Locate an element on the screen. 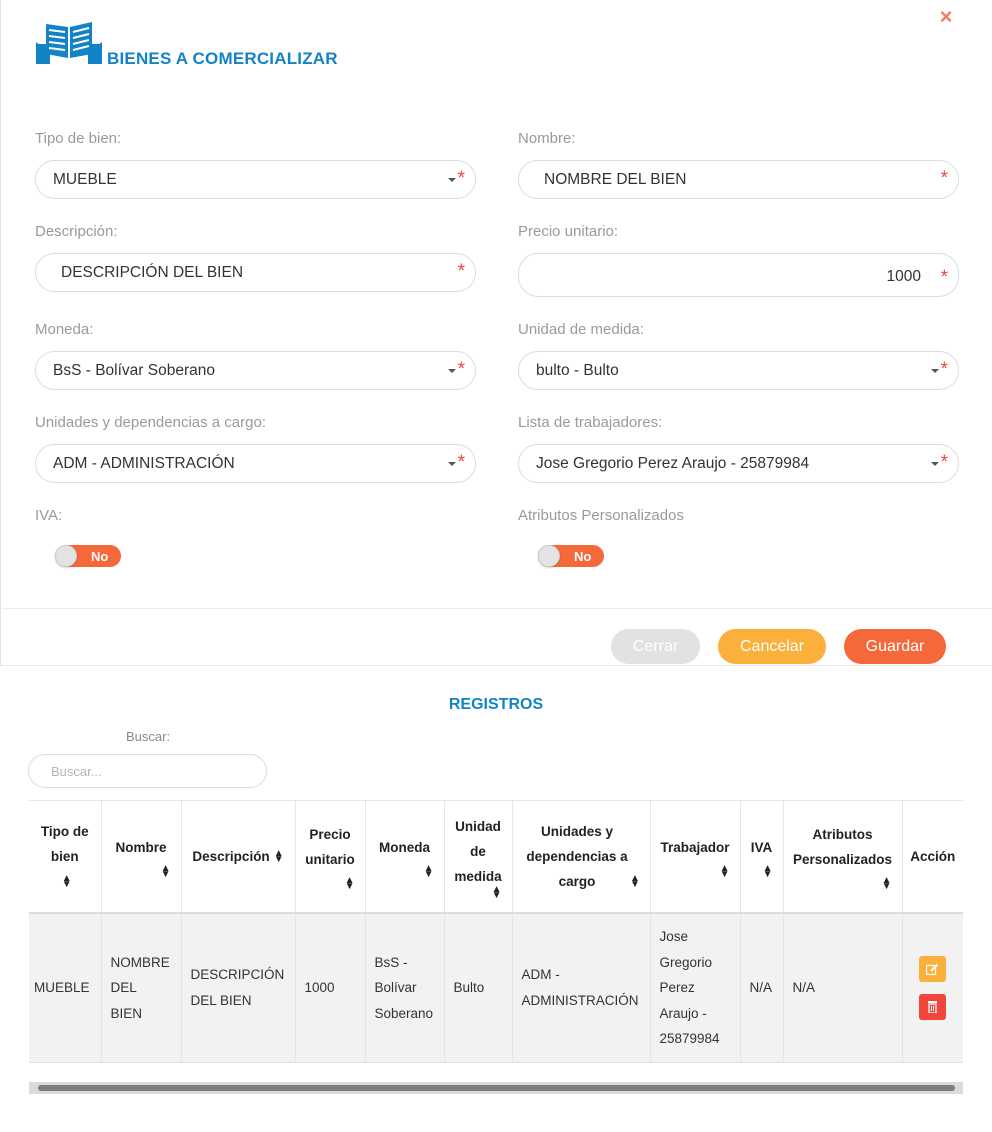 Image resolution: width=992 pixels, height=1132 pixels. col-descripcion: Descripción ▲ ▼ is located at coordinates (238, 857).